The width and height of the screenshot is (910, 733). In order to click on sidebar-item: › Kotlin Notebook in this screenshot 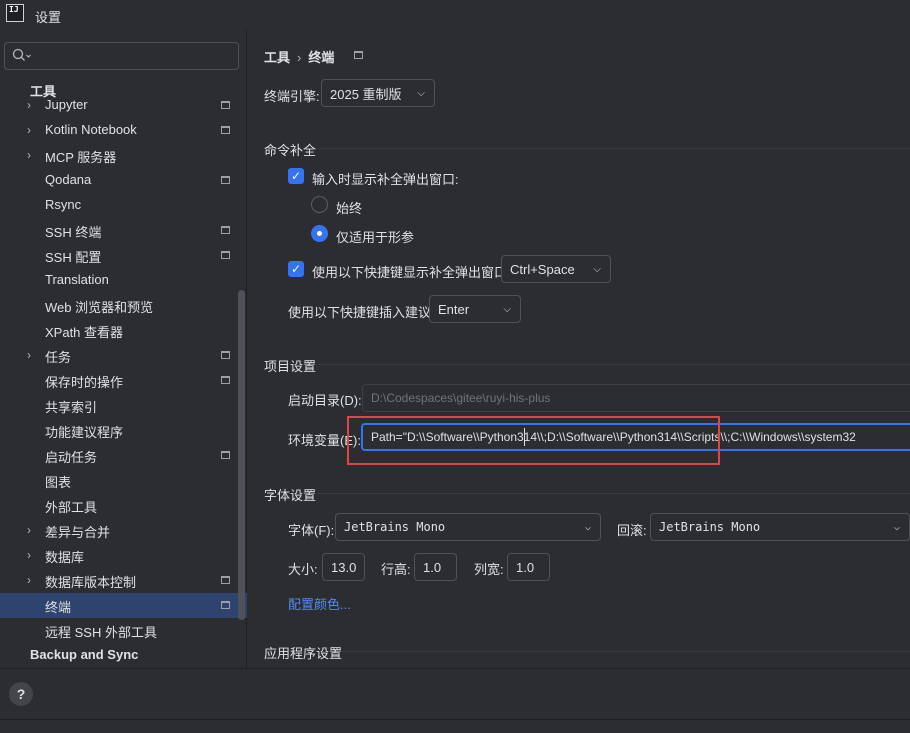, I will do `click(123, 130)`.